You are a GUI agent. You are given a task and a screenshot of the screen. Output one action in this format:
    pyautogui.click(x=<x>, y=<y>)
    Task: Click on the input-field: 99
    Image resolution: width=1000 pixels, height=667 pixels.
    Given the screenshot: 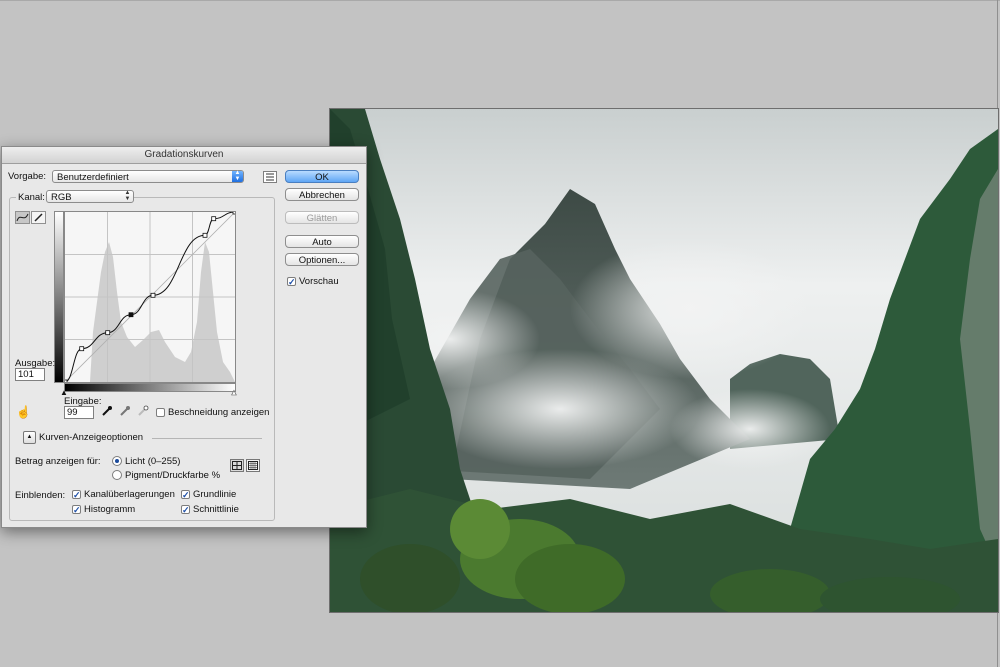 What is the action you would take?
    pyautogui.click(x=79, y=412)
    